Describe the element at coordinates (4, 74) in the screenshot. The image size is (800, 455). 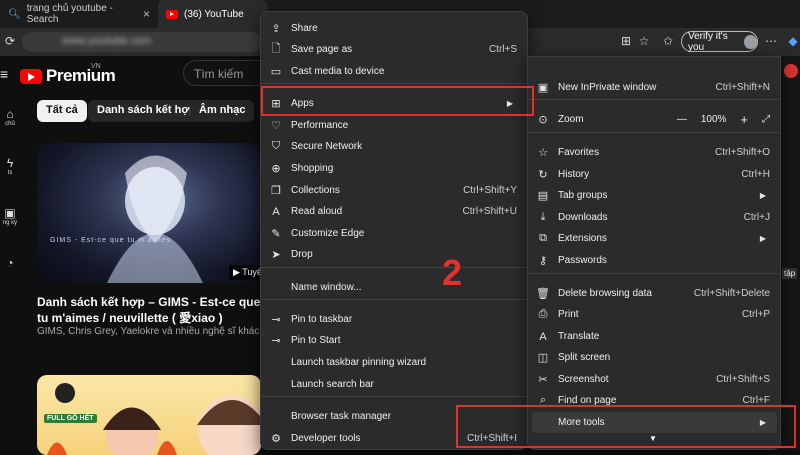
I see `menu-icon: ≡` at that location.